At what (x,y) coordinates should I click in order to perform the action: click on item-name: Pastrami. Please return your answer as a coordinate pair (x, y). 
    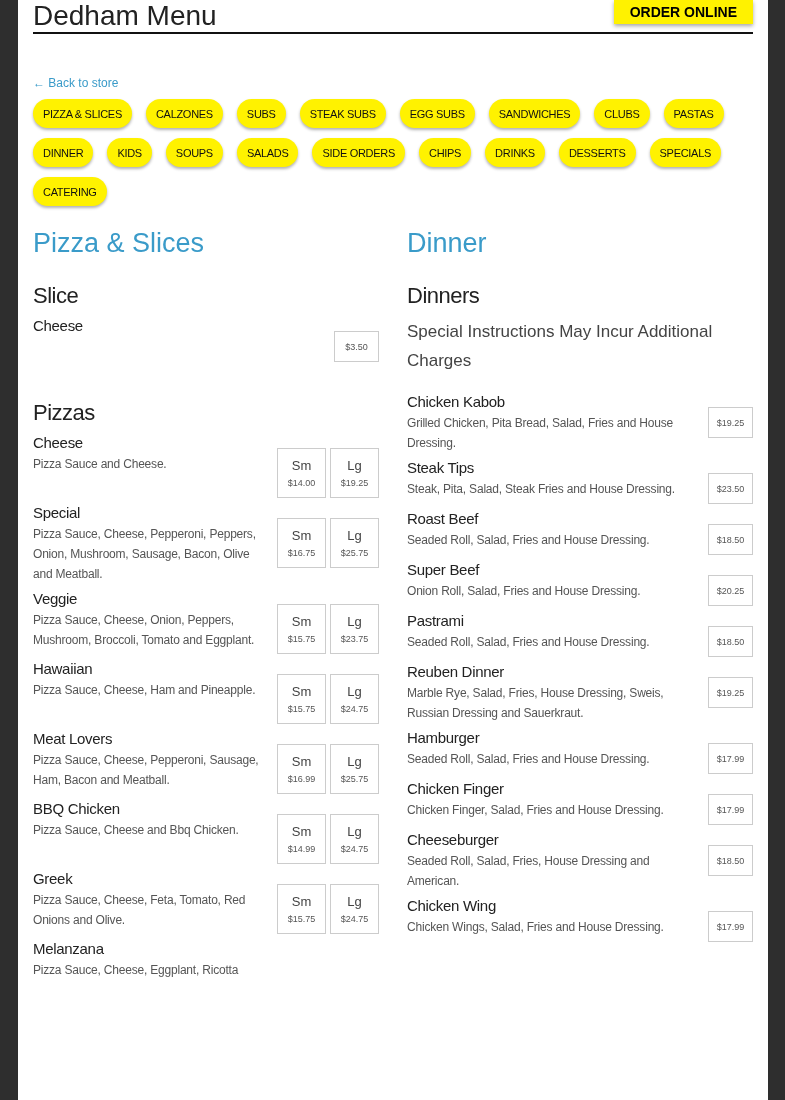
    Looking at the image, I should click on (436, 620).